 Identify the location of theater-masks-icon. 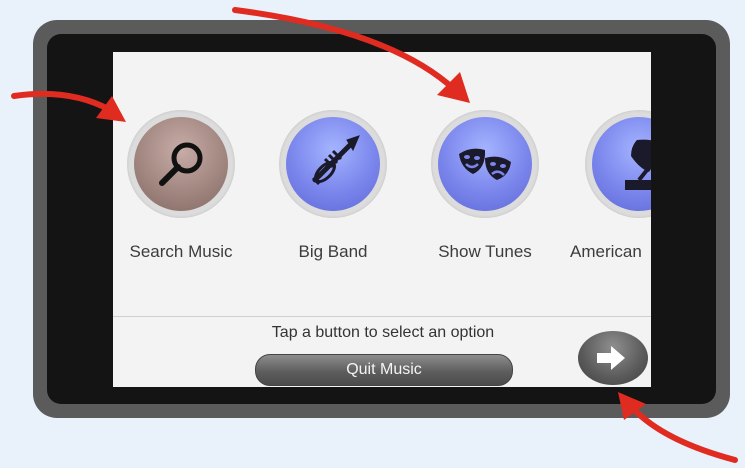
(485, 164).